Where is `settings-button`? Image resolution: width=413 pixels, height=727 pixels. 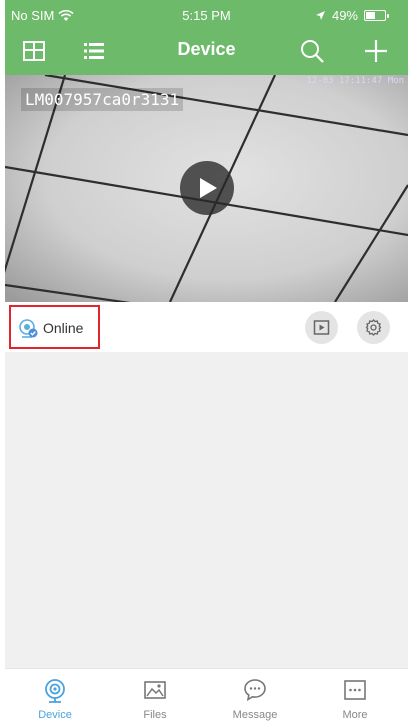 settings-button is located at coordinates (373, 327).